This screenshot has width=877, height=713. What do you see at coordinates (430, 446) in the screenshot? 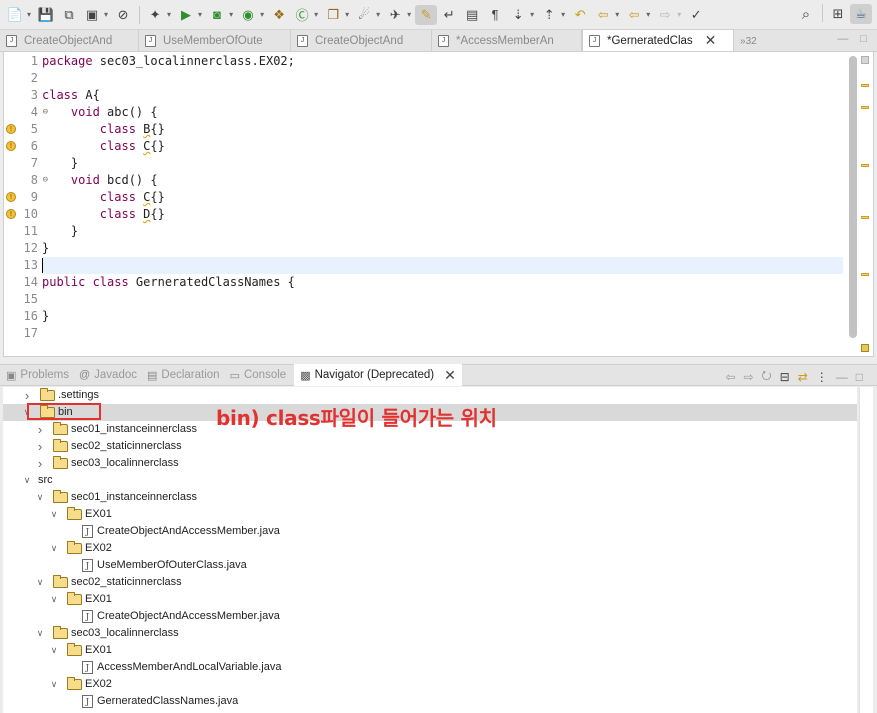
I see `folder-item: › sec02_staticinnerclass` at bounding box center [430, 446].